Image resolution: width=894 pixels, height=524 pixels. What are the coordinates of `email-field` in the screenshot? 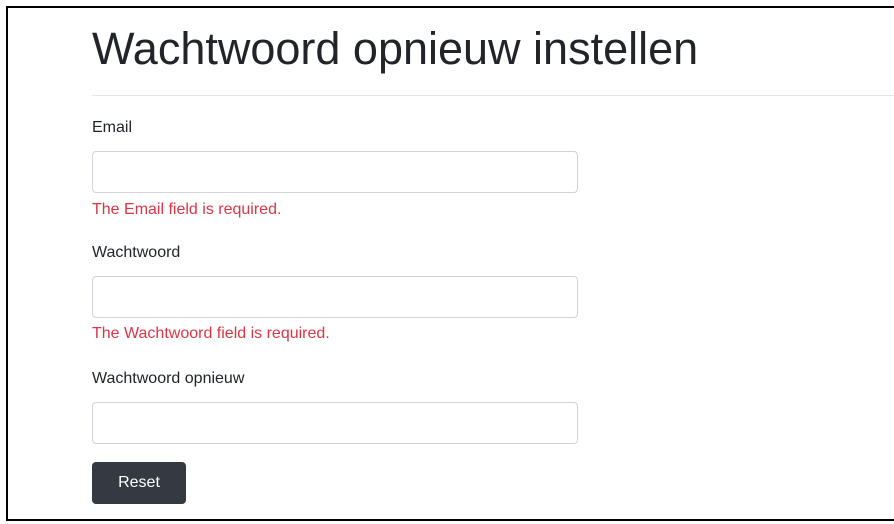 It's located at (335, 172).